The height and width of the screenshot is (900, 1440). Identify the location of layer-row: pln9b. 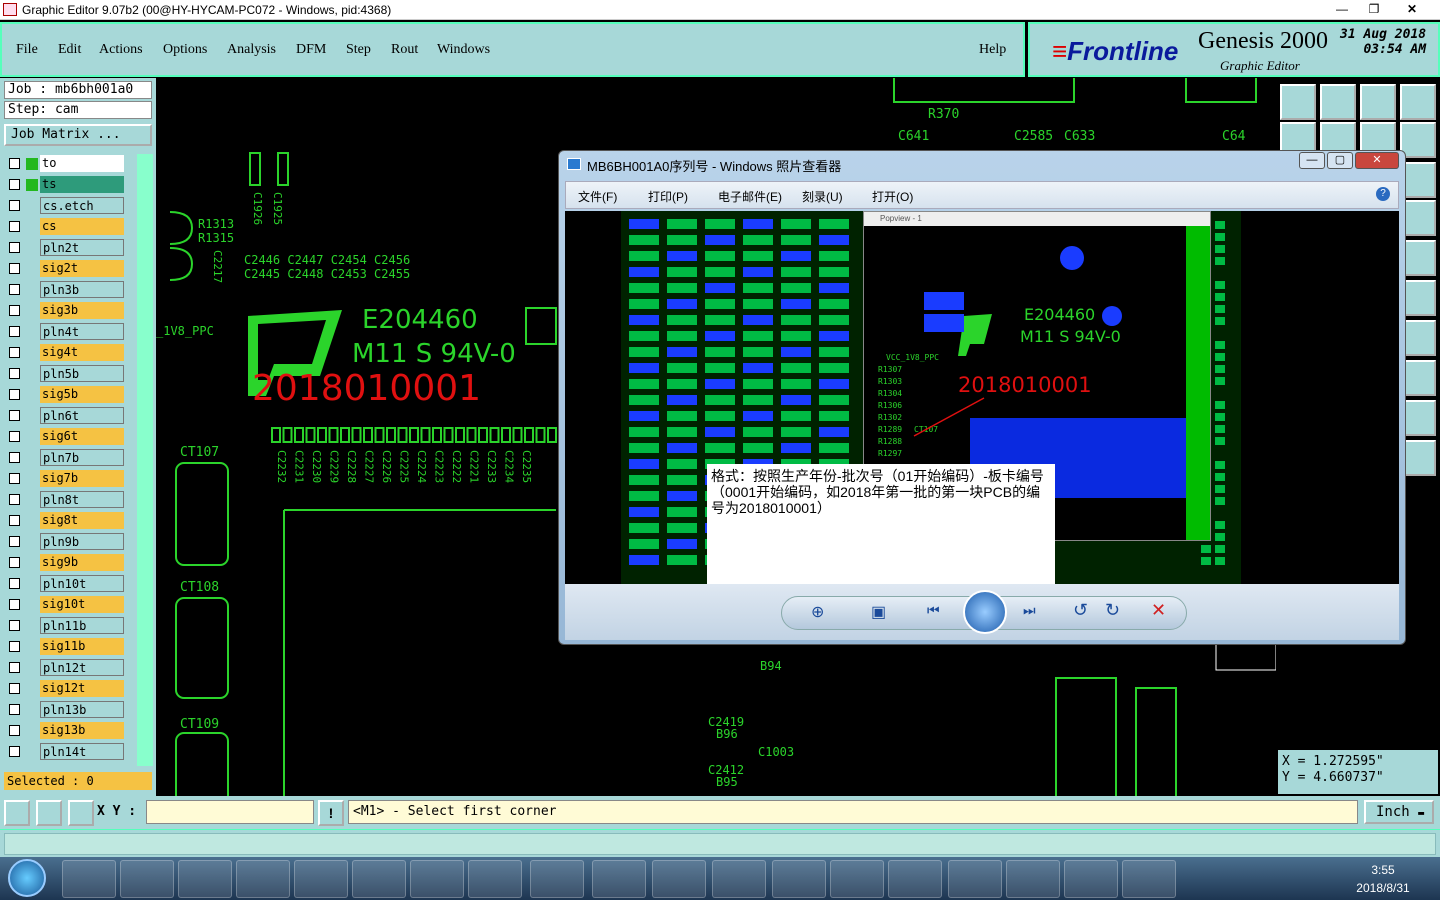
(68, 542).